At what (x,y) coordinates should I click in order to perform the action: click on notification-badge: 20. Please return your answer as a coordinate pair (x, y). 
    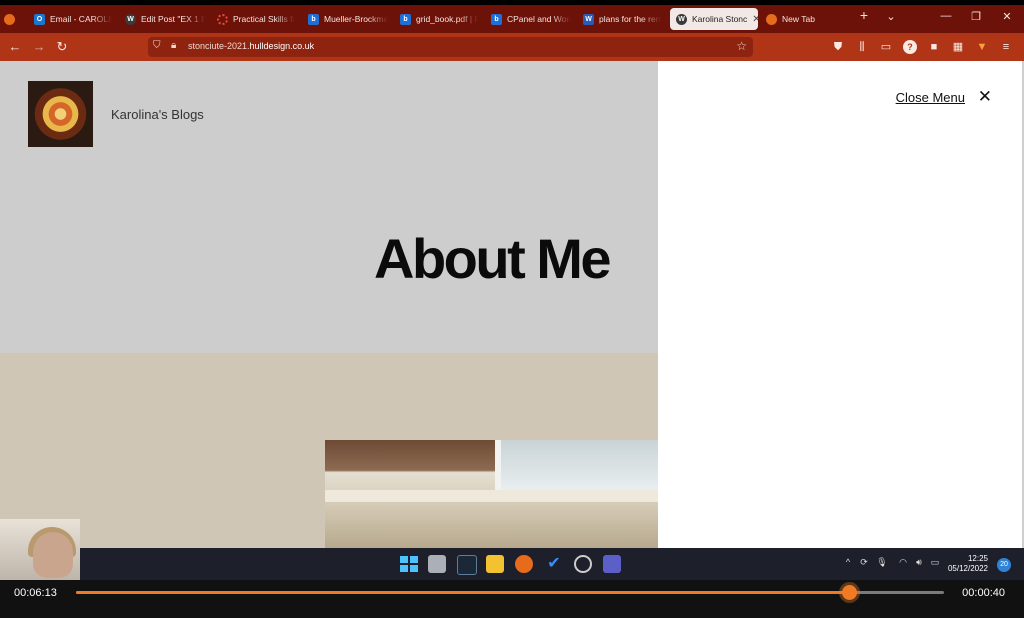
    Looking at the image, I should click on (1004, 565).